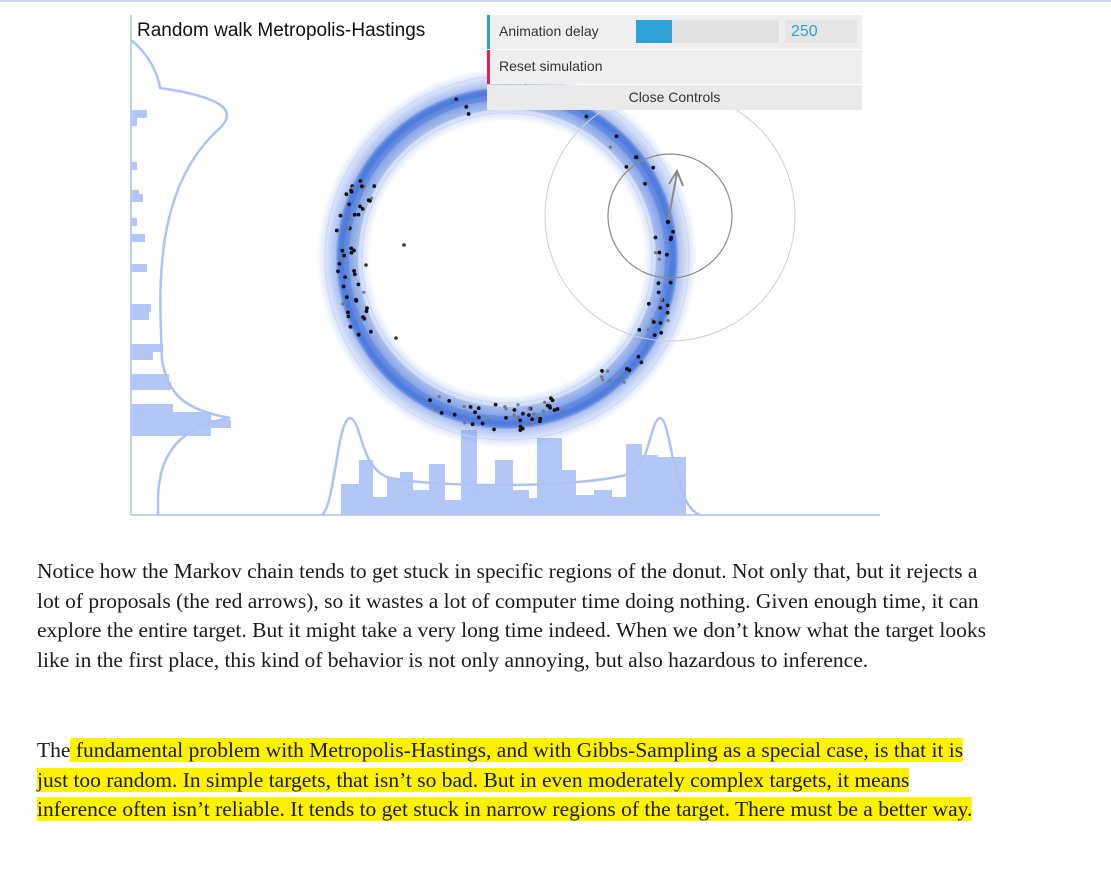  What do you see at coordinates (821, 31) in the screenshot?
I see `animation-delay-input: 250` at bounding box center [821, 31].